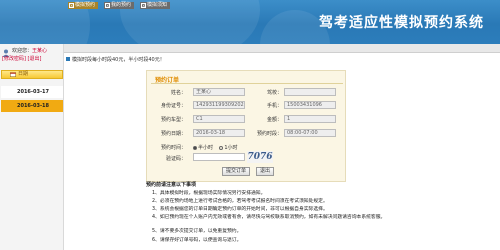 The height and width of the screenshot is (250, 500). I want to click on duration-label: 预约时间：, so click(173, 148).